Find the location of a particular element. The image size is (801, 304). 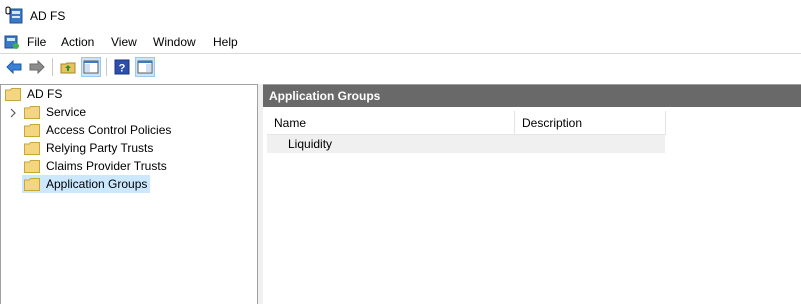

title-bar: AD FS is located at coordinates (400, 15).